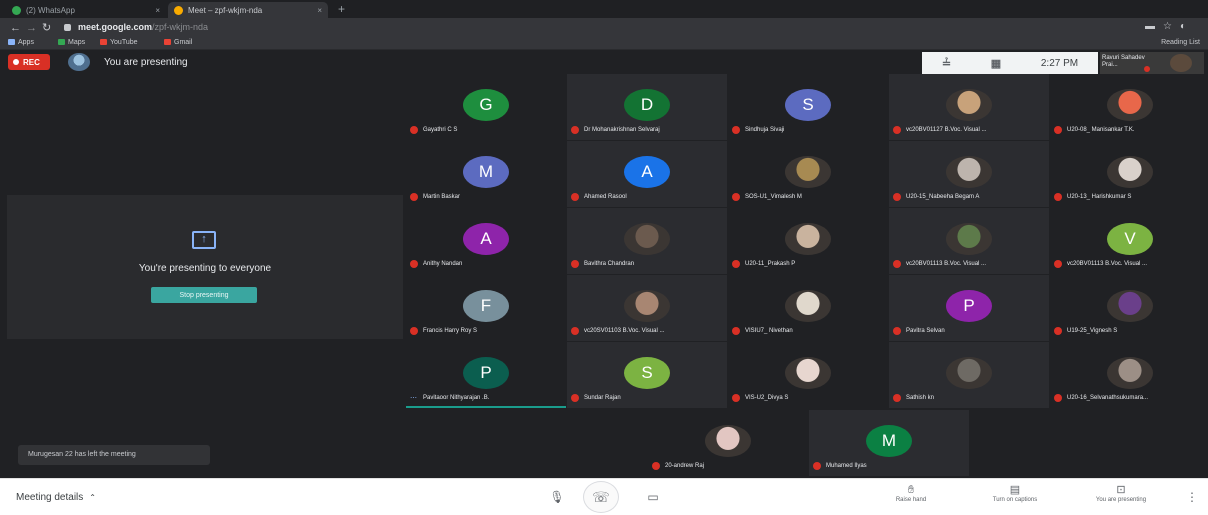  What do you see at coordinates (486, 308) in the screenshot?
I see `participant-tile: F Francis Harry Roy S` at bounding box center [486, 308].